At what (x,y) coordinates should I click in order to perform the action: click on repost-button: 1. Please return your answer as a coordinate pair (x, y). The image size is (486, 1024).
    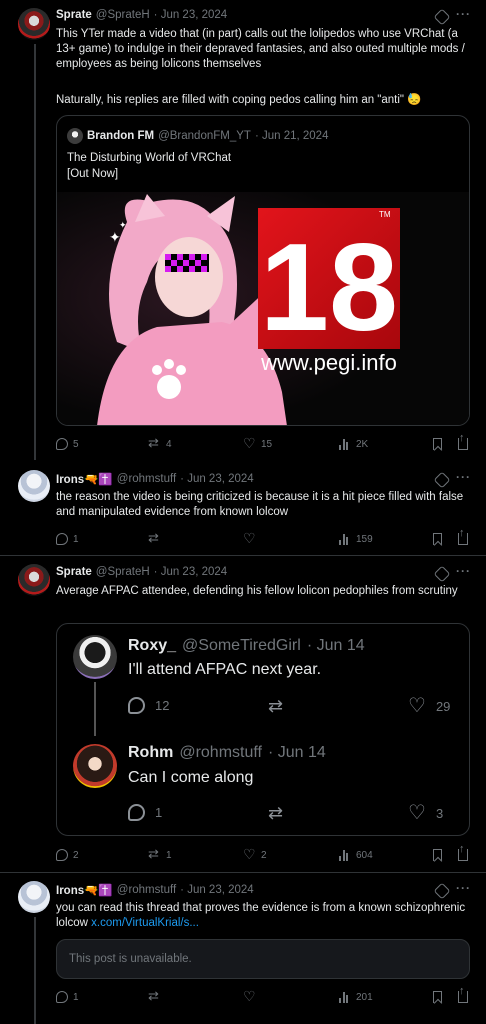
    Looking at the image, I should click on (160, 854).